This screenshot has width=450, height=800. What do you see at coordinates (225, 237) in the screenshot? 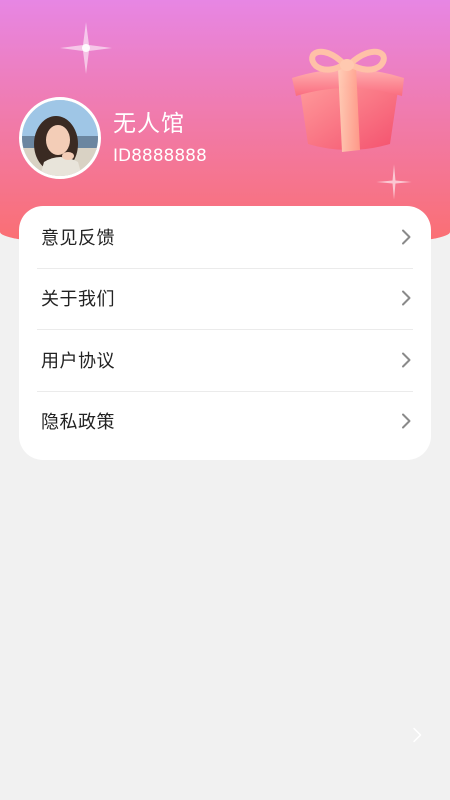
I see `menu-item-feedback: 意见反馈` at bounding box center [225, 237].